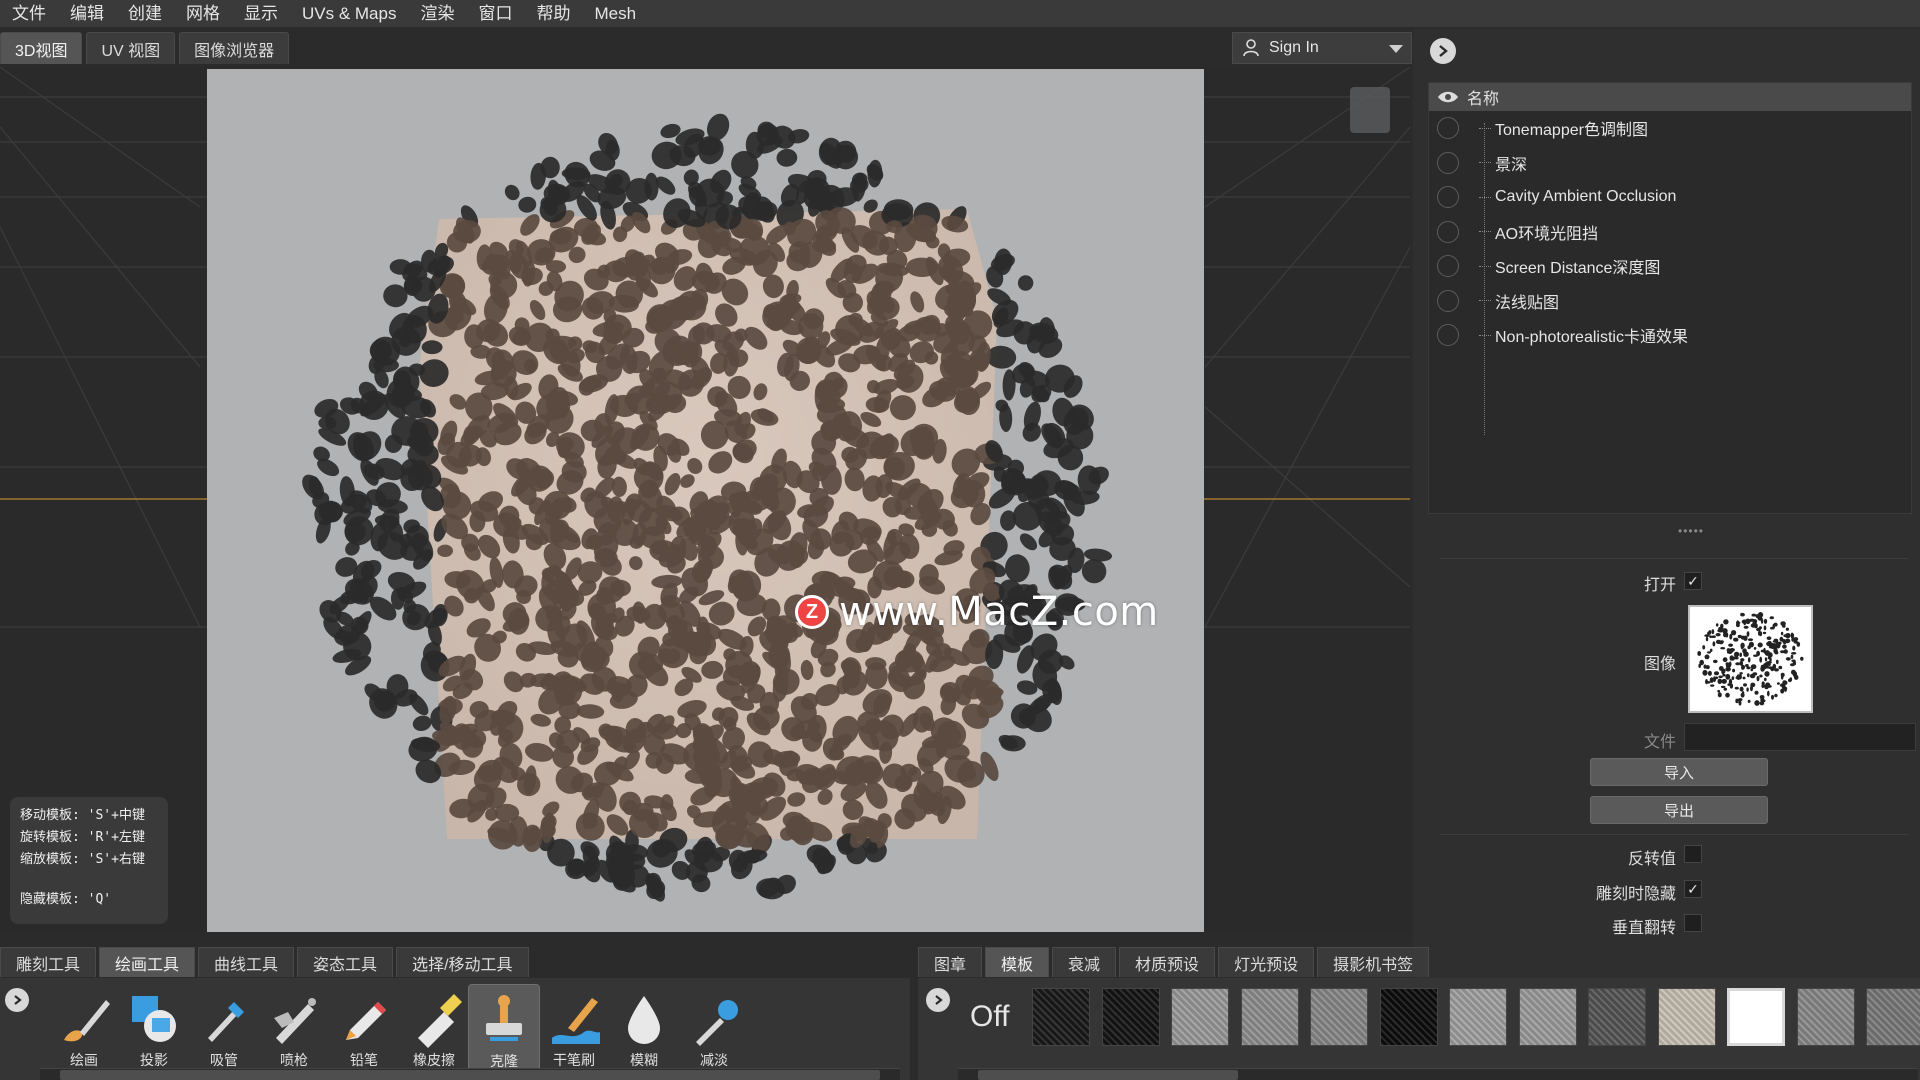  What do you see at coordinates (1679, 810) in the screenshot?
I see `export-button: 导出` at bounding box center [1679, 810].